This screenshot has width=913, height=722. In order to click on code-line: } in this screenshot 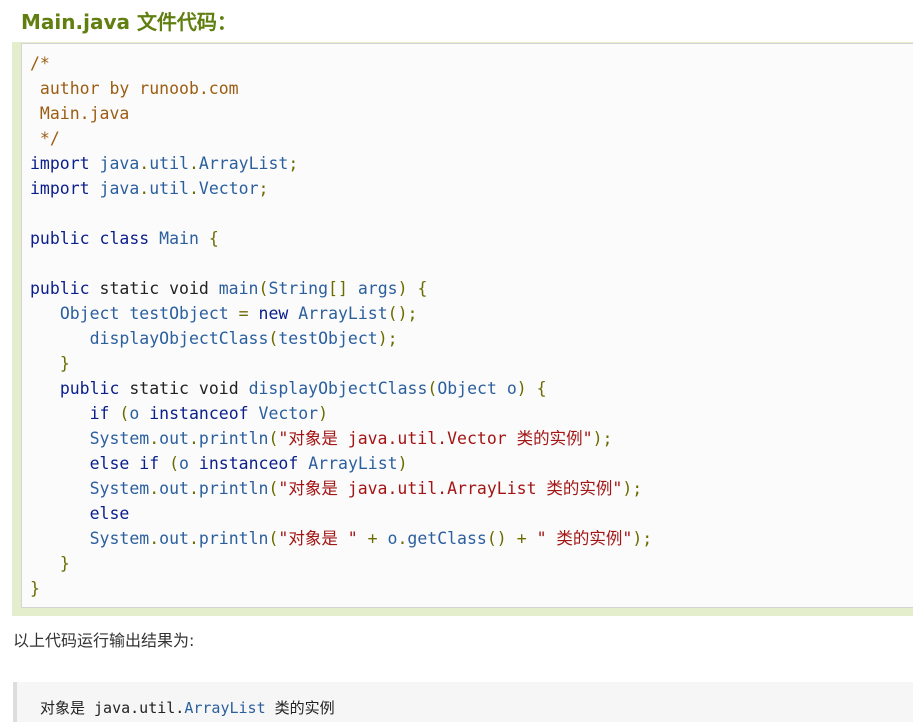, I will do `click(341, 563)`.